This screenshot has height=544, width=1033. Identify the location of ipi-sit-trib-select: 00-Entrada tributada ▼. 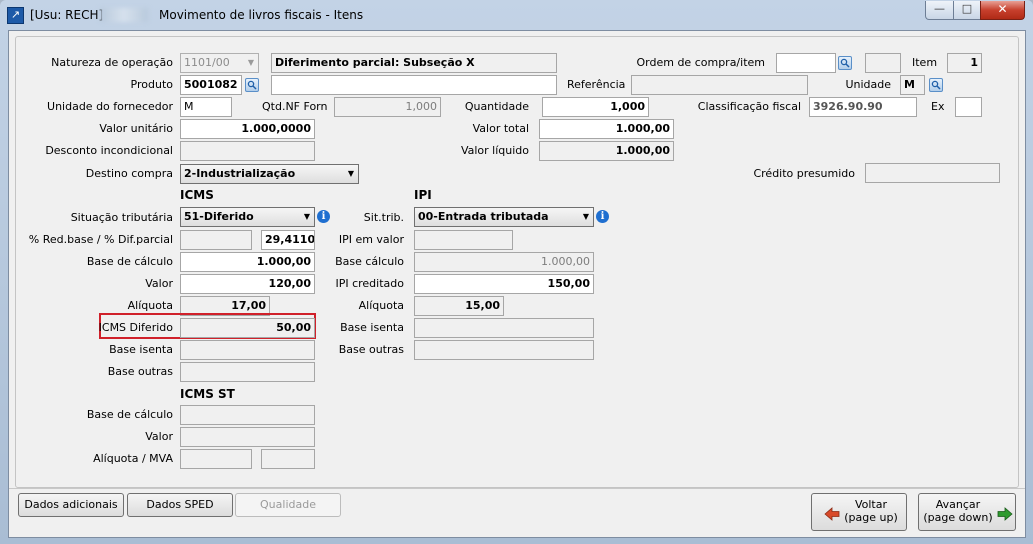
(504, 217).